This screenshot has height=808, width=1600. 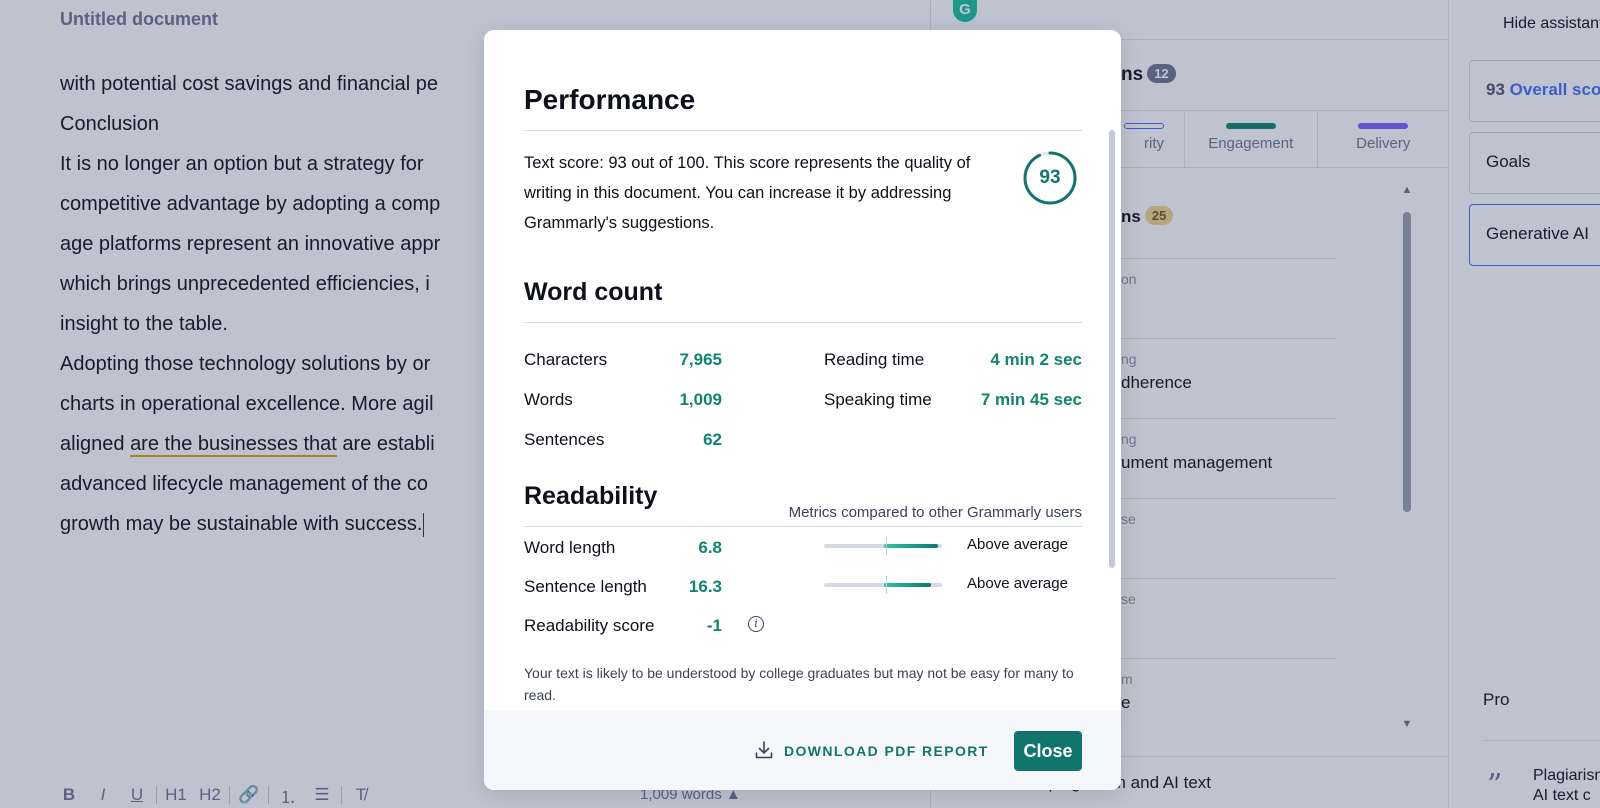 I want to click on download-icon, so click(x=764, y=750).